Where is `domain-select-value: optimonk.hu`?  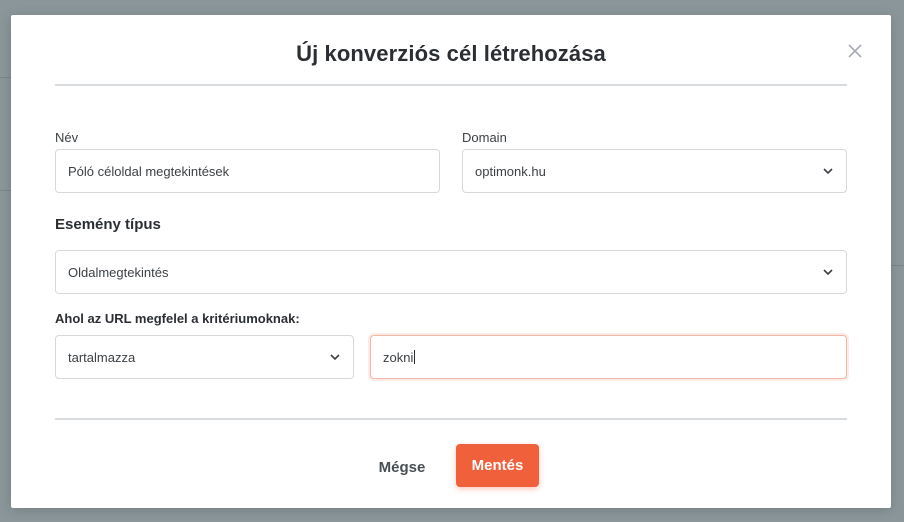
domain-select-value: optimonk.hu is located at coordinates (510, 171).